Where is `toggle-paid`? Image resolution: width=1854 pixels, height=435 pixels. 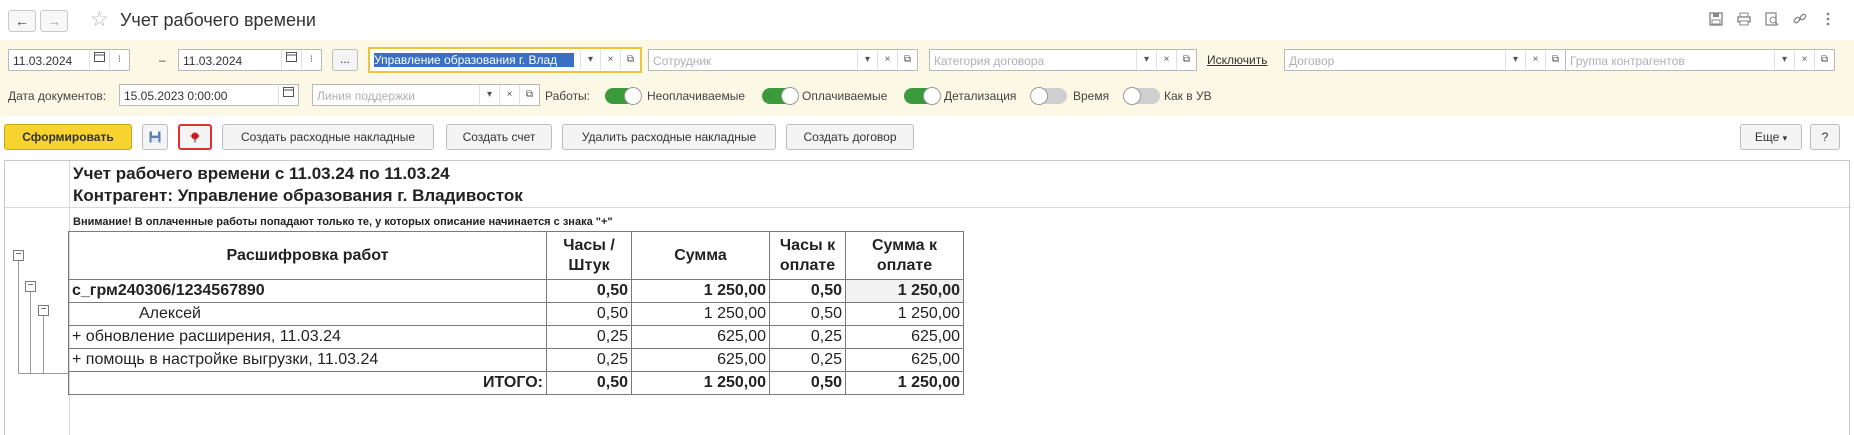
toggle-paid is located at coordinates (780, 96).